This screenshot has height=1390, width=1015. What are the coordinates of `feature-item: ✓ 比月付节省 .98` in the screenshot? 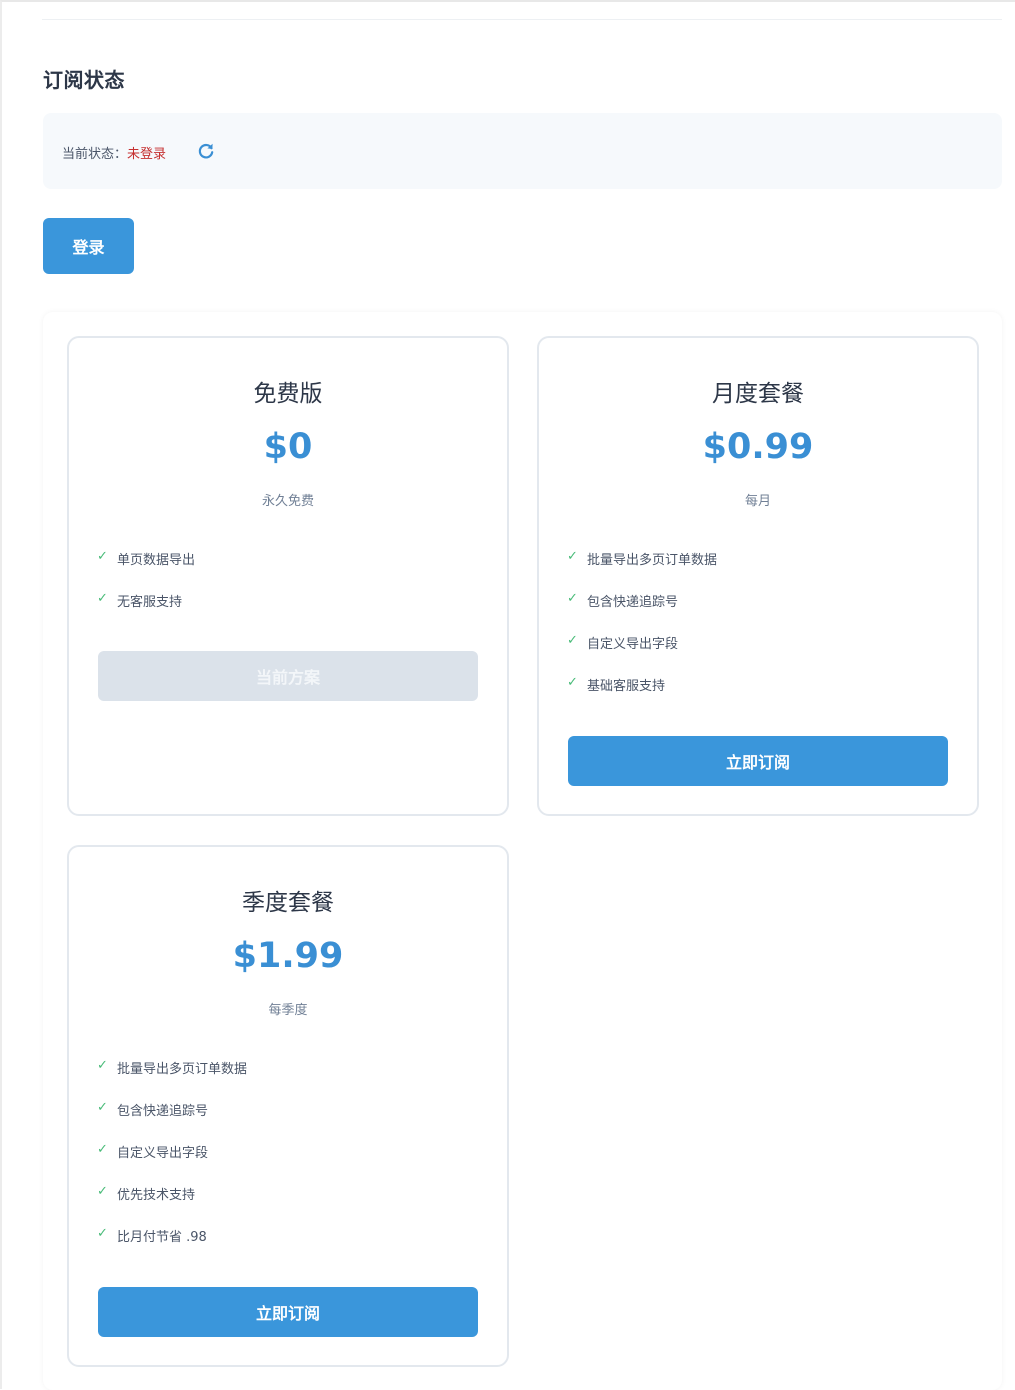 It's located at (172, 1247).